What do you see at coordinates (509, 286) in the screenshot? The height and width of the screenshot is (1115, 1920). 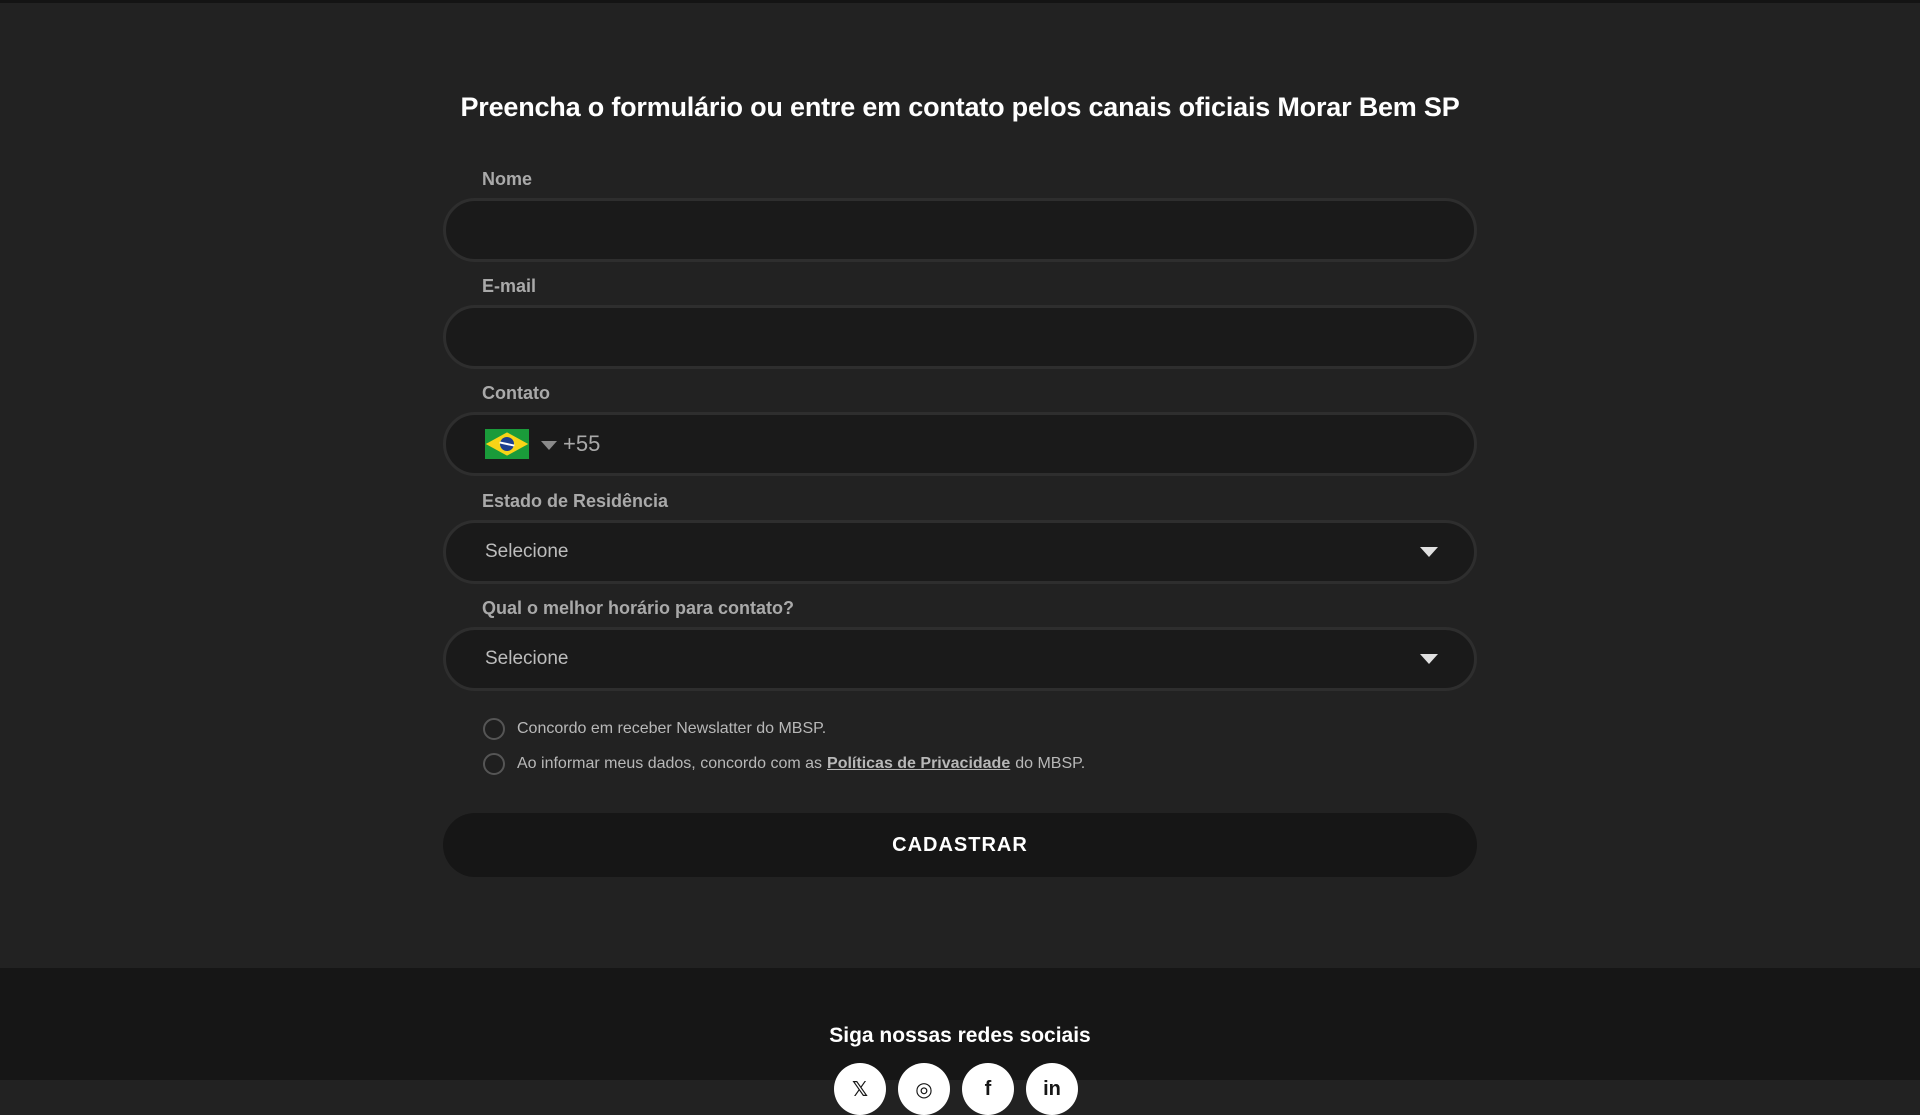 I see `email-label: E-mail` at bounding box center [509, 286].